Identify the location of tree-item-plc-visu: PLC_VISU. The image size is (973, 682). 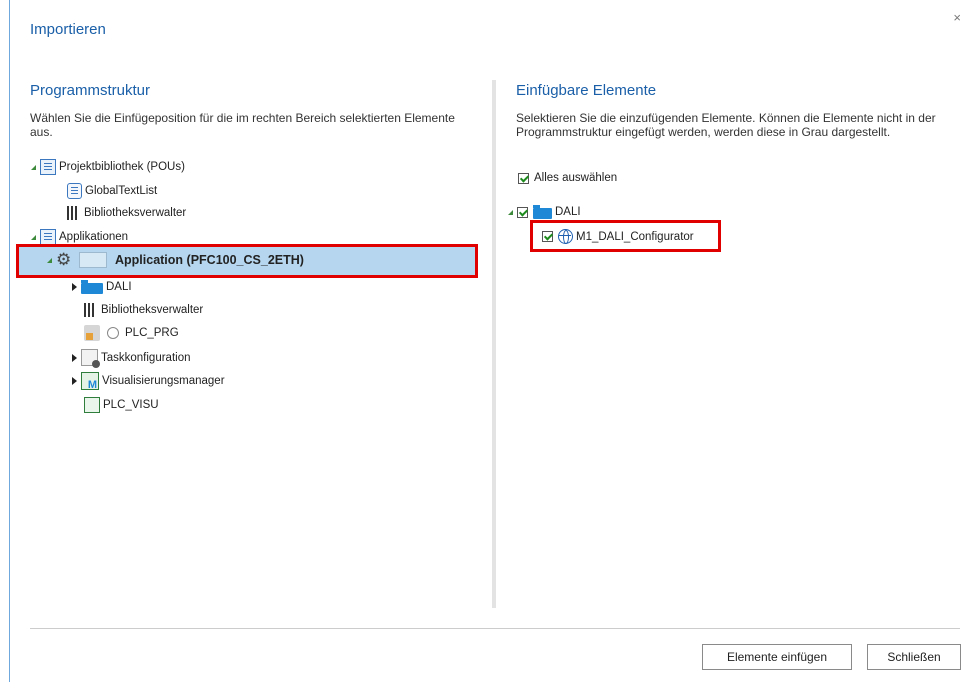
(121, 405).